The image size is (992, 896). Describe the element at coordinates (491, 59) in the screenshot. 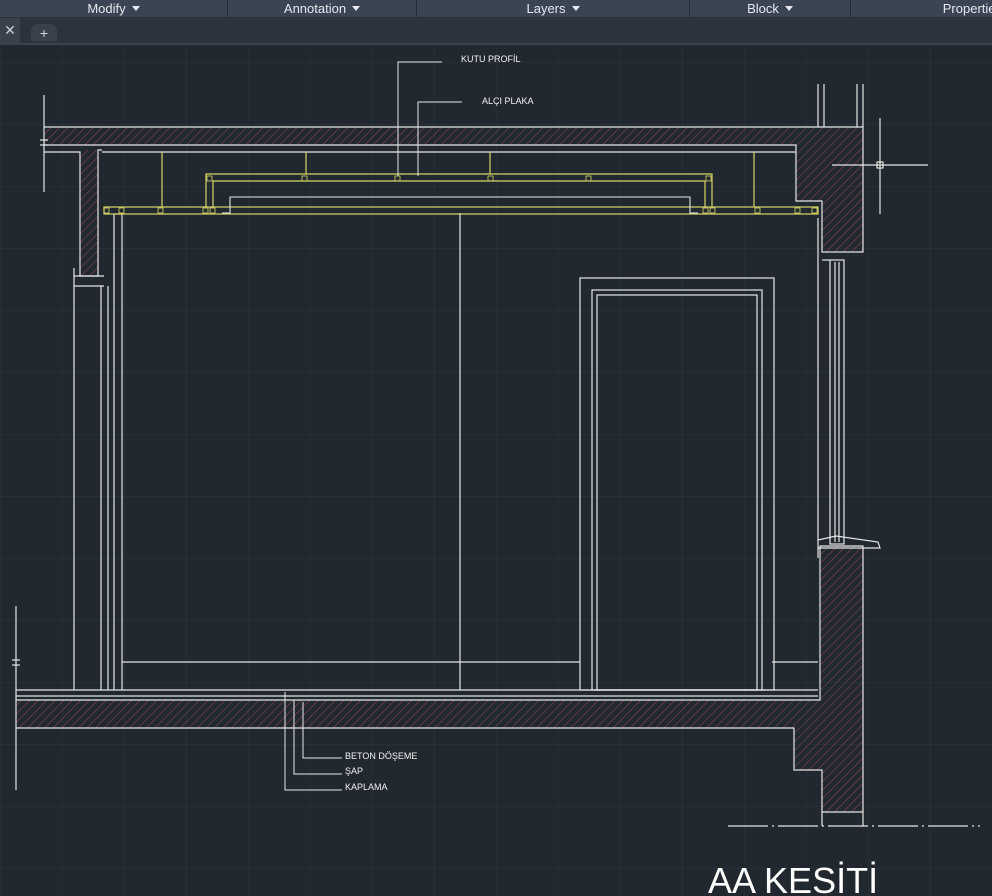

I see `label-kutu-profil: KUTU PROFİL` at that location.